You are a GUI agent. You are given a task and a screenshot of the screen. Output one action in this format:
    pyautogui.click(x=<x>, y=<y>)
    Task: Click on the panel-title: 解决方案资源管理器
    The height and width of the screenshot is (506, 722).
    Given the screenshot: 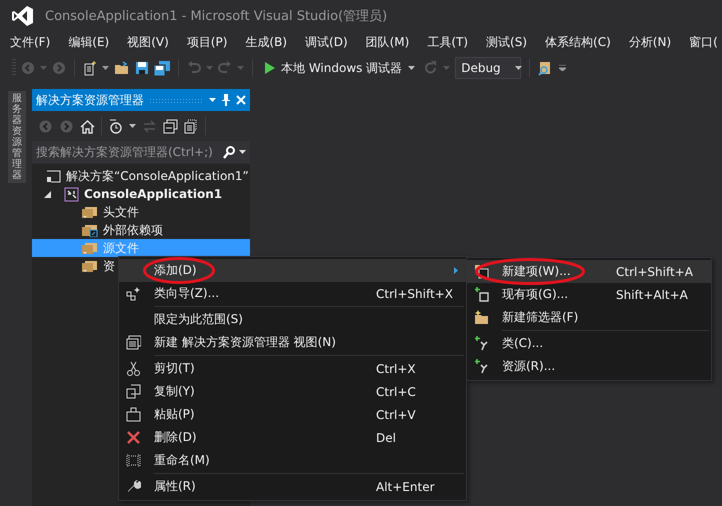 What is the action you would take?
    pyautogui.click(x=90, y=100)
    